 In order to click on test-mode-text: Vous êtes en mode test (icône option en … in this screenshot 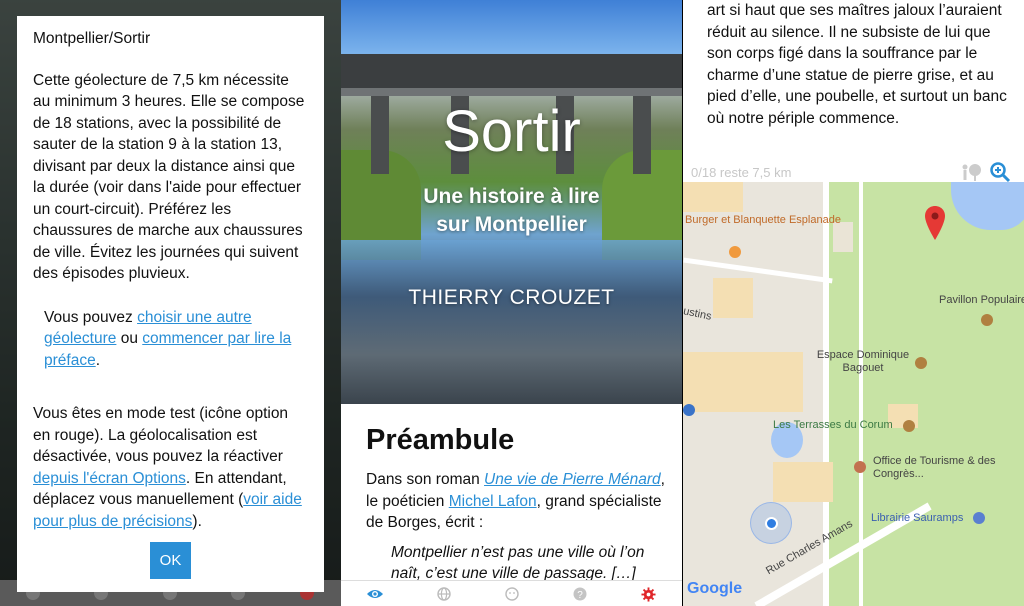, I will do `click(167, 467)`.